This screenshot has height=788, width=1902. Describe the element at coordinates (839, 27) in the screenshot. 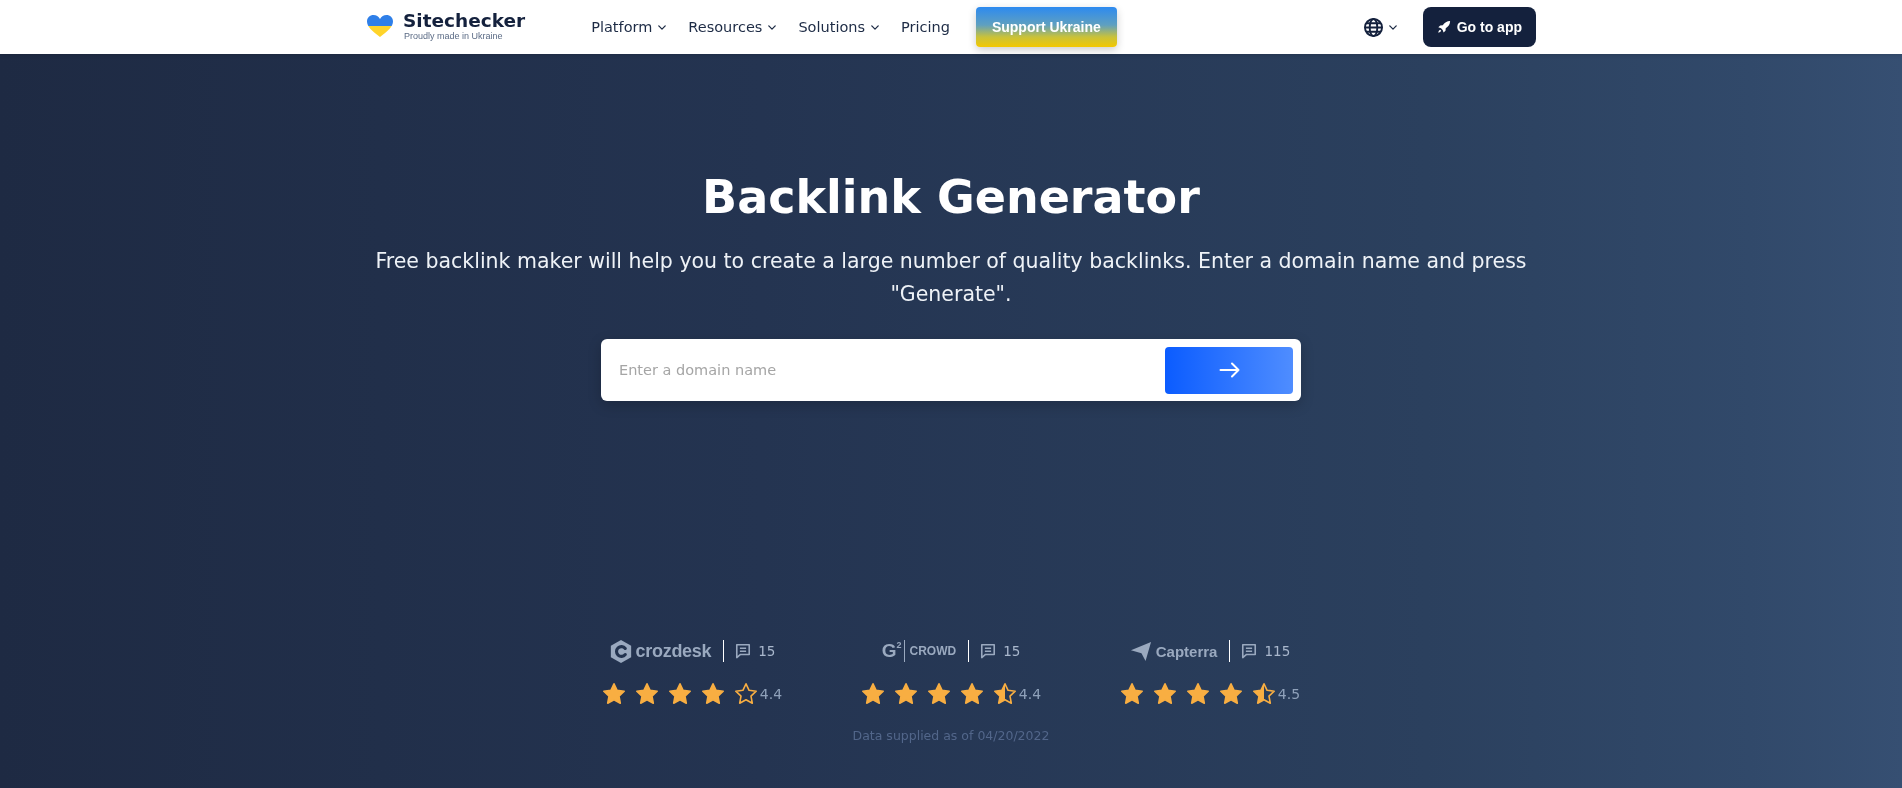

I see `nav-link: Solutions` at that location.